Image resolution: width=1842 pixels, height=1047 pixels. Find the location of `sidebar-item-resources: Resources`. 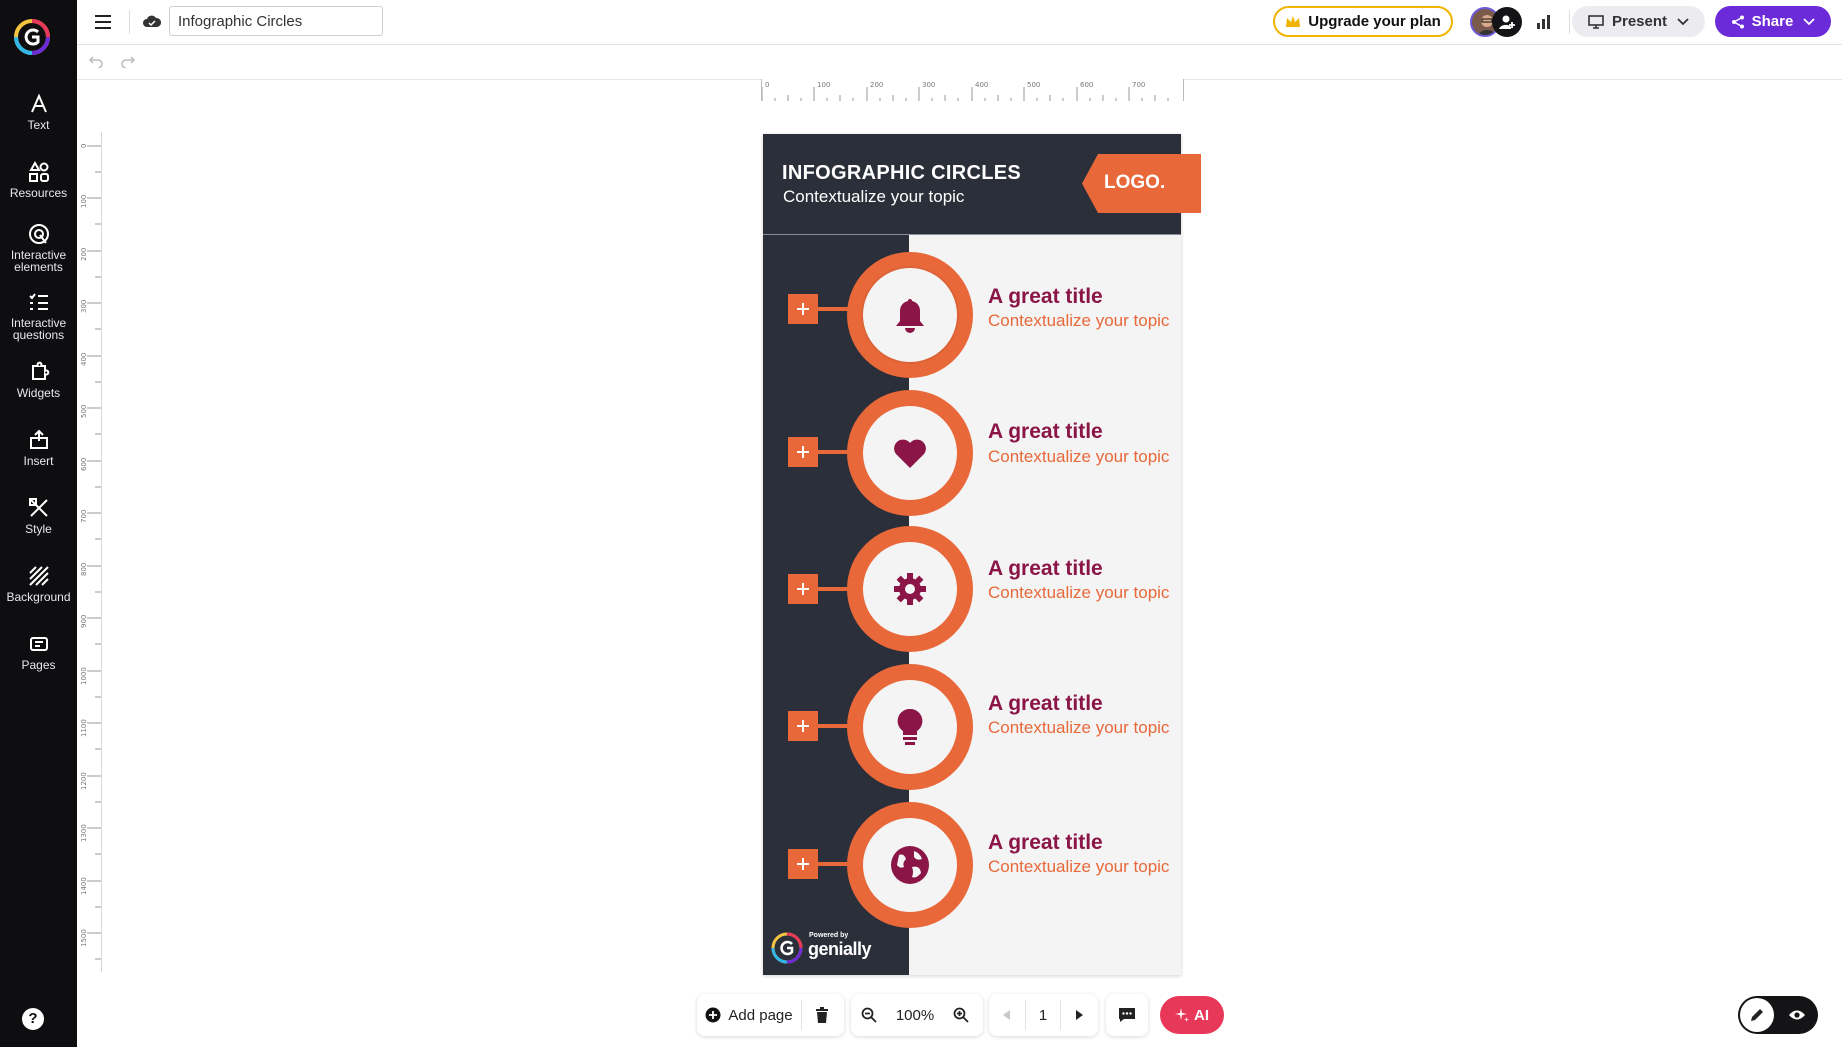

sidebar-item-resources: Resources is located at coordinates (38, 179).